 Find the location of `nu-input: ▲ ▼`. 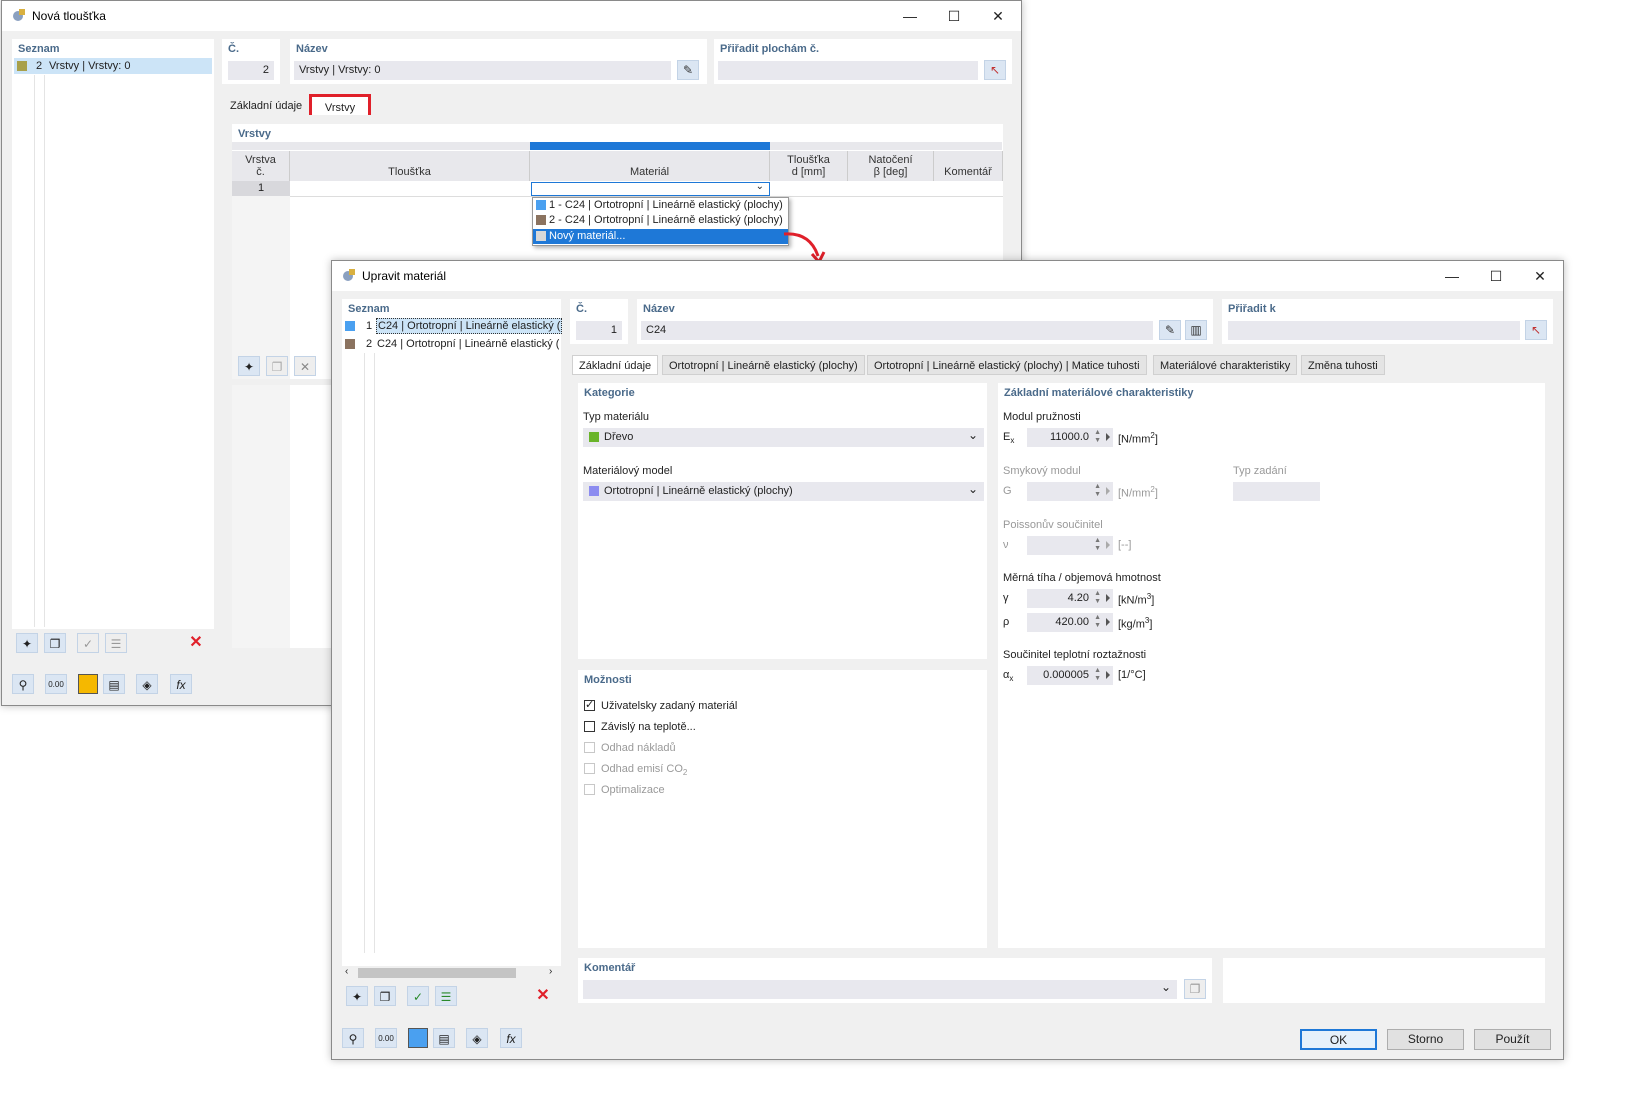

nu-input: ▲ ▼ is located at coordinates (1070, 545).